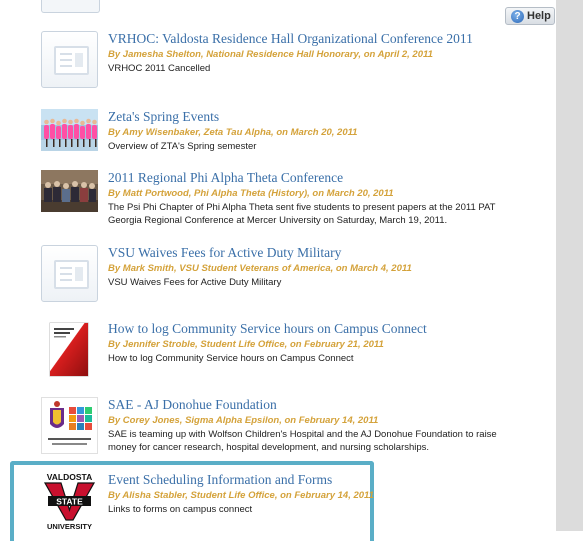 The image size is (583, 541). What do you see at coordinates (159, 68) in the screenshot?
I see `news-summary: VRHOC 2011 Cancelled` at bounding box center [159, 68].